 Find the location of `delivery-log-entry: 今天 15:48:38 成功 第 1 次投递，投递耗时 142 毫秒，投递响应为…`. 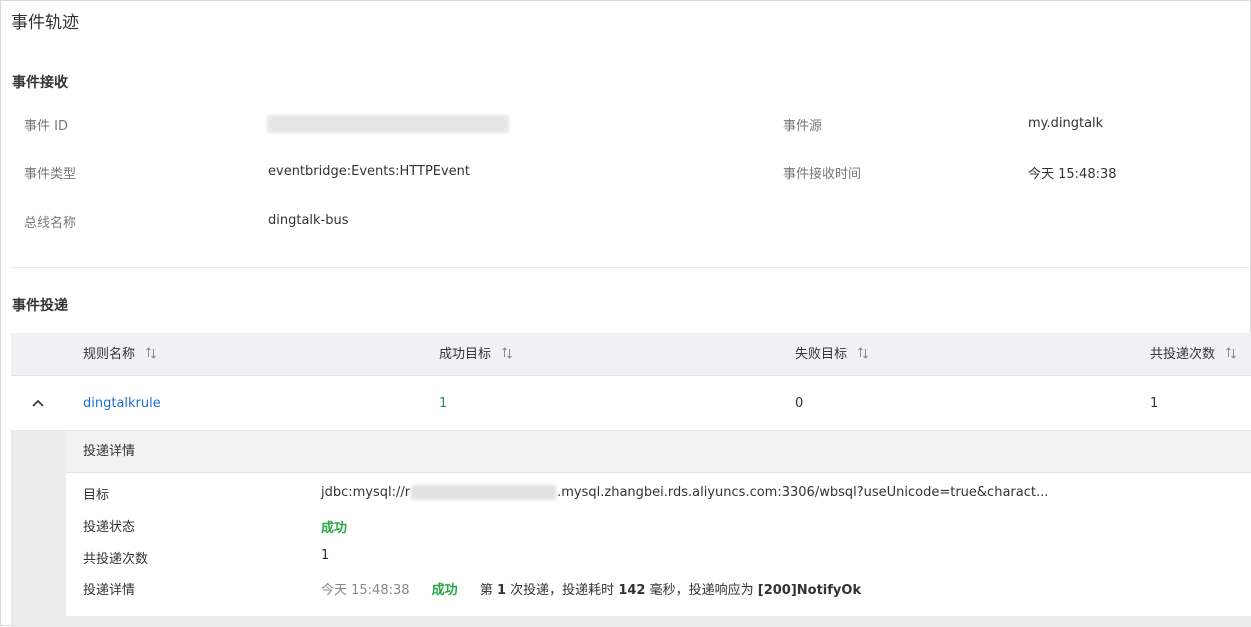

delivery-log-entry: 今天 15:48:38 成功 第 1 次投递，投递耗时 142 毫秒，投递响应为… is located at coordinates (591, 588).